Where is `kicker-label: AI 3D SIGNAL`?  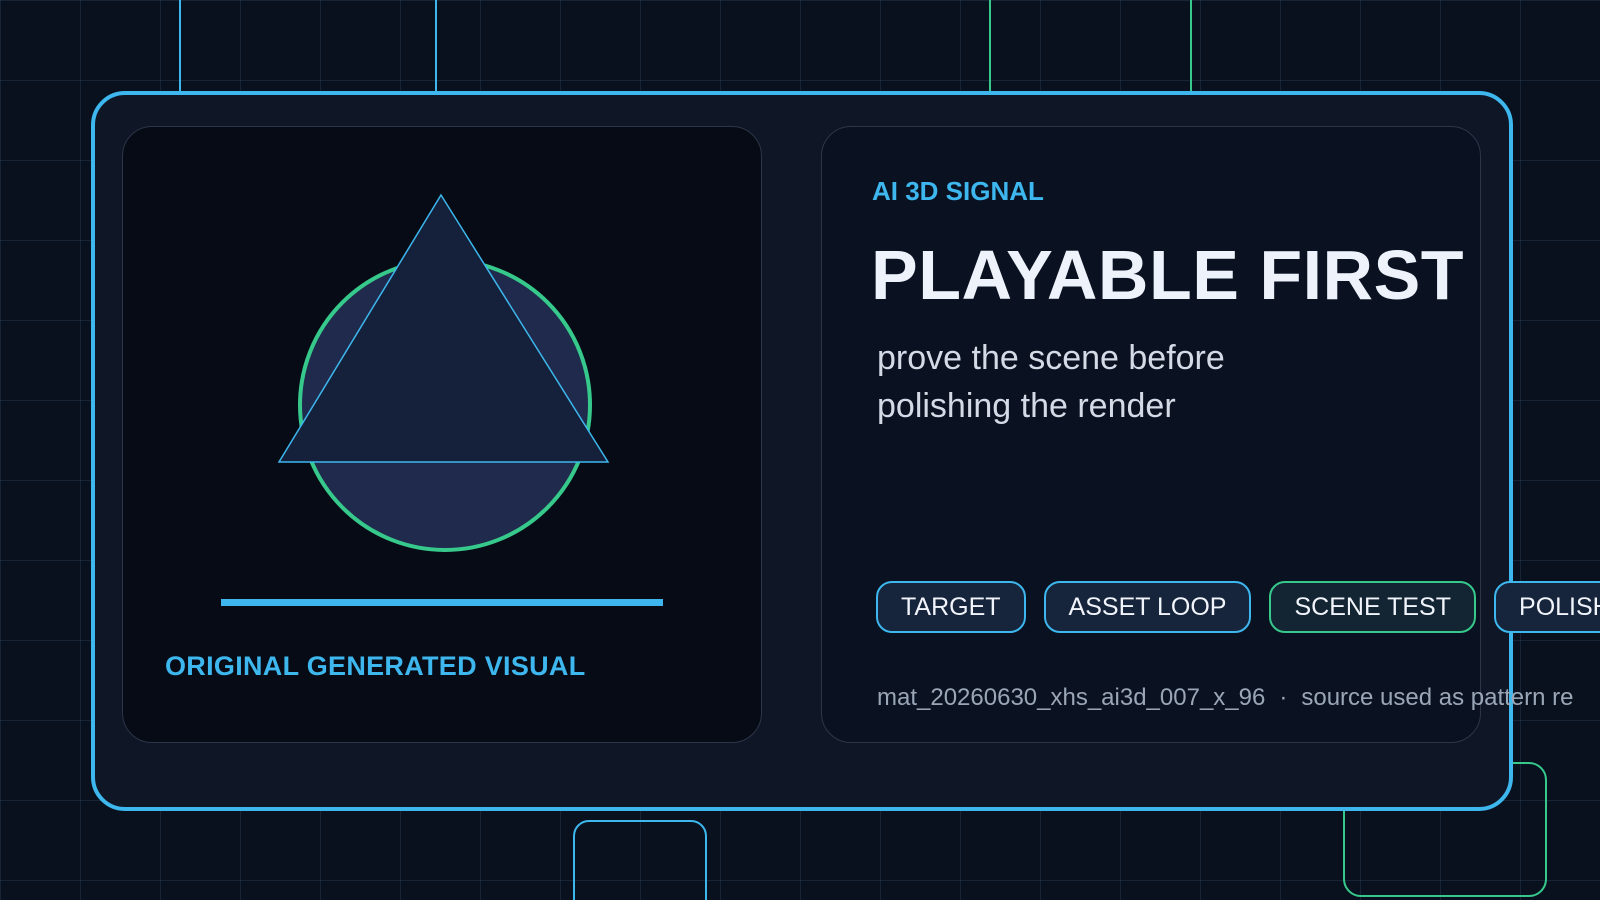 kicker-label: AI 3D SIGNAL is located at coordinates (958, 191).